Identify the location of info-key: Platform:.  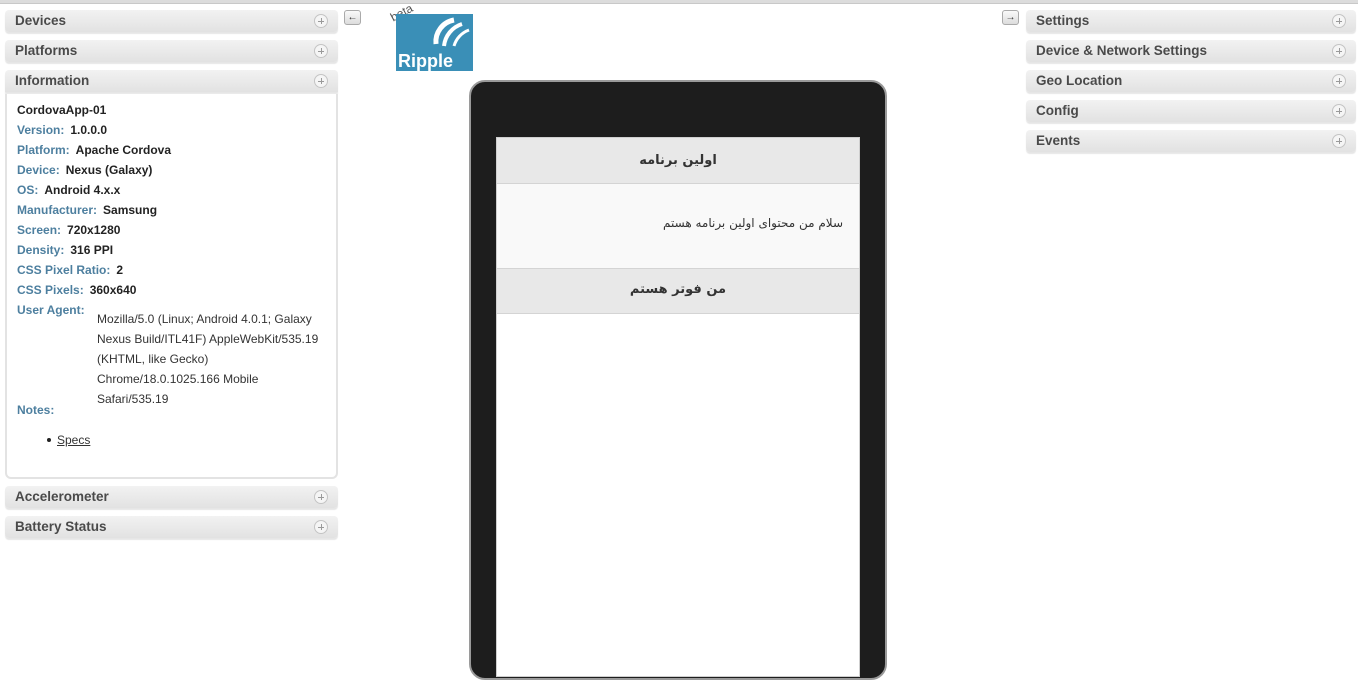
(43, 150).